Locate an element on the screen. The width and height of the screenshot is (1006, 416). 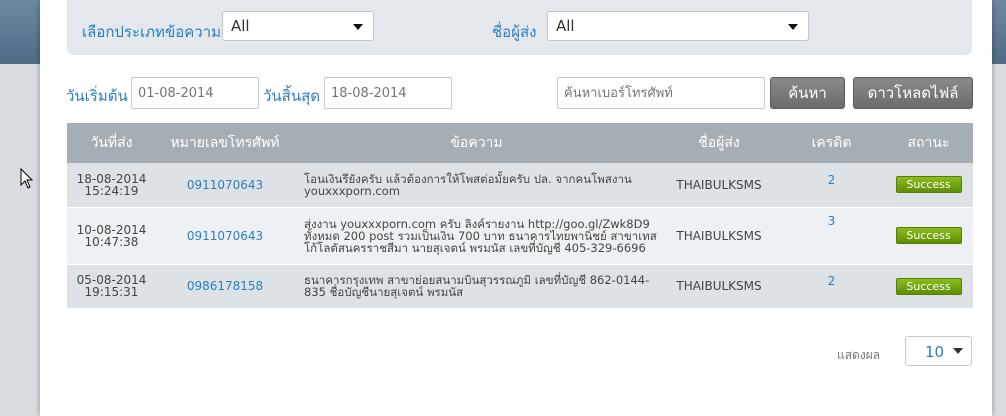
page-size-select: 10 is located at coordinates (938, 351).